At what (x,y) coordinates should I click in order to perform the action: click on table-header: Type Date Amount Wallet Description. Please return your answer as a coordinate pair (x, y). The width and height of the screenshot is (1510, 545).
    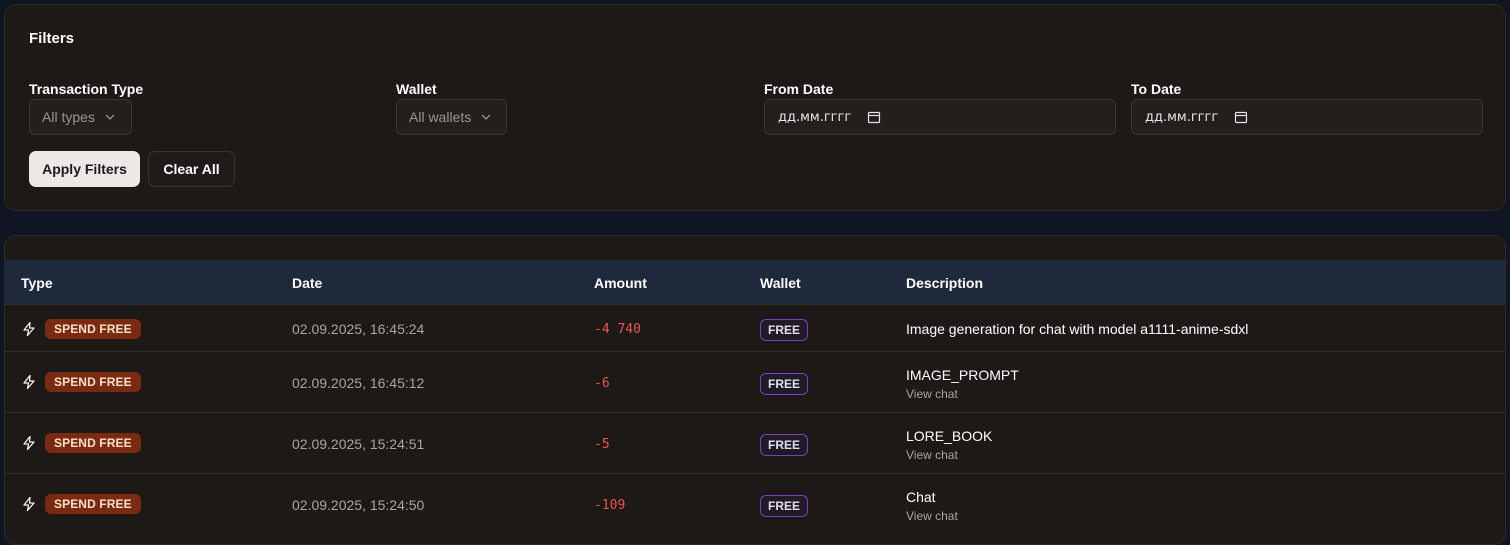
    Looking at the image, I should click on (755, 282).